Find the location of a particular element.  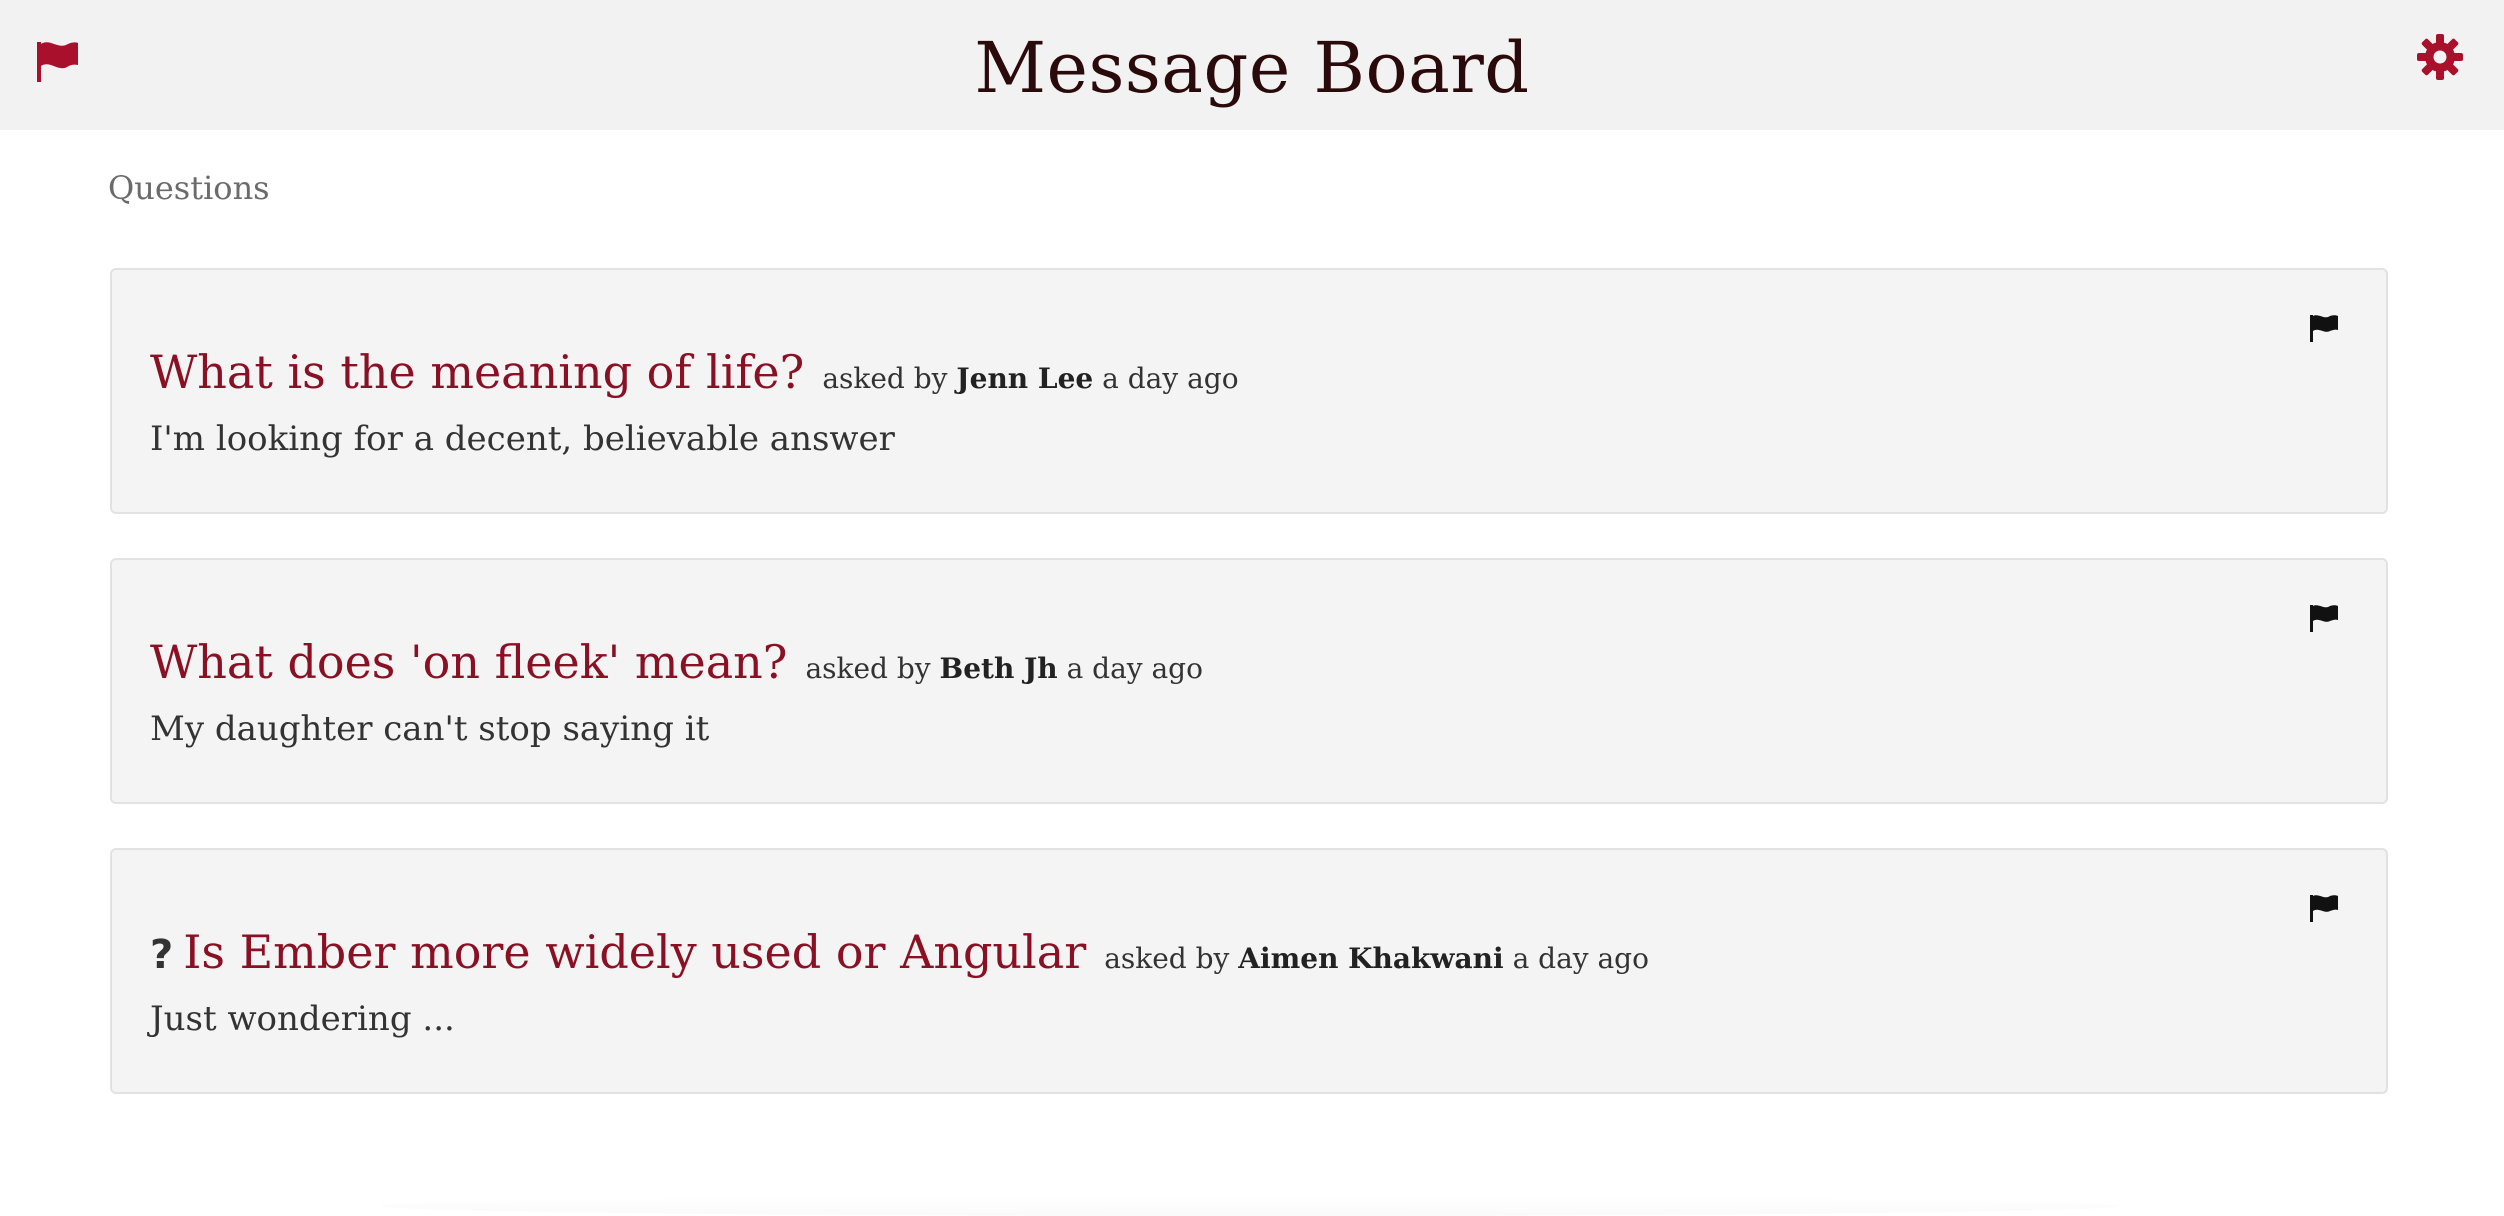

author-name: Aimen Khakwani is located at coordinates (1371, 958).